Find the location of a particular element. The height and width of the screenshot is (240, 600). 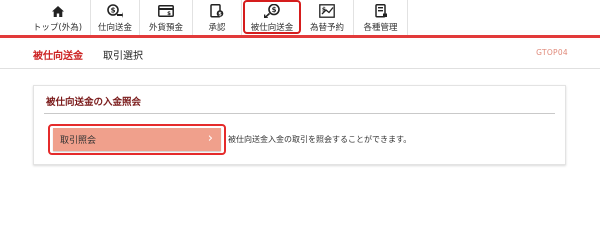

incoming-remittance-icon: $ is located at coordinates (272, 11).